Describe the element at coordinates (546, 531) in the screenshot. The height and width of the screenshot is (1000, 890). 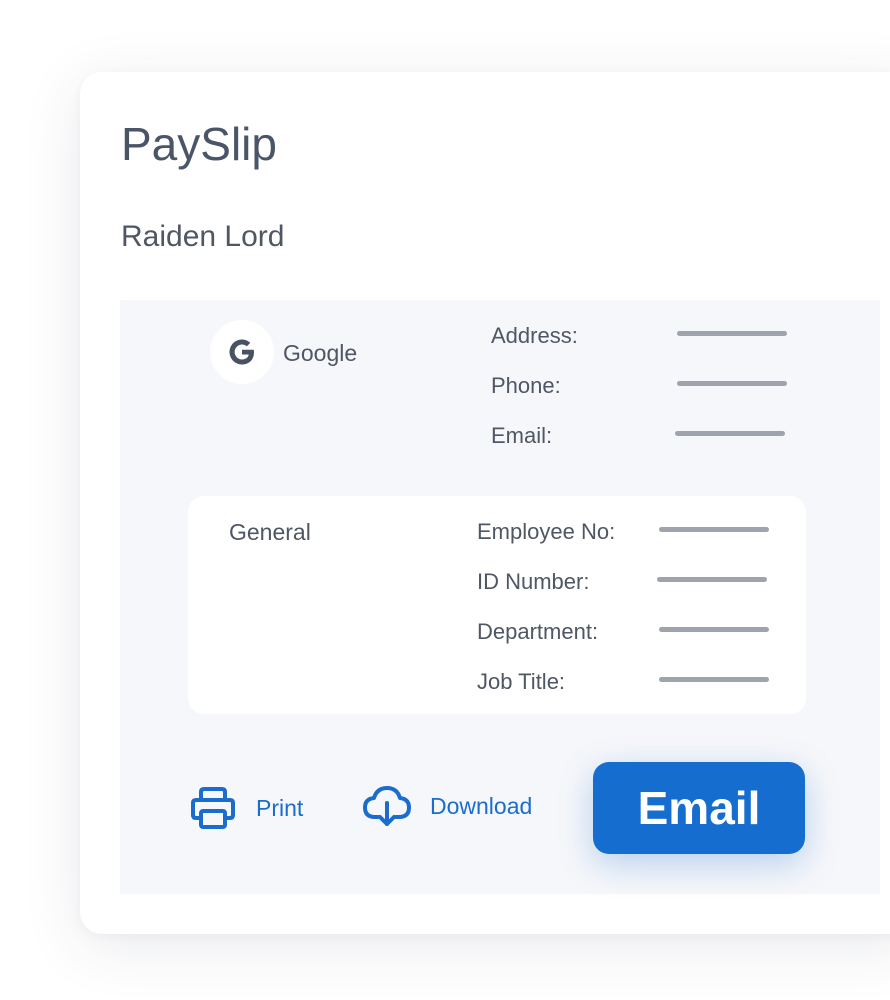
I see `employee-no-label: Employee No:` at that location.